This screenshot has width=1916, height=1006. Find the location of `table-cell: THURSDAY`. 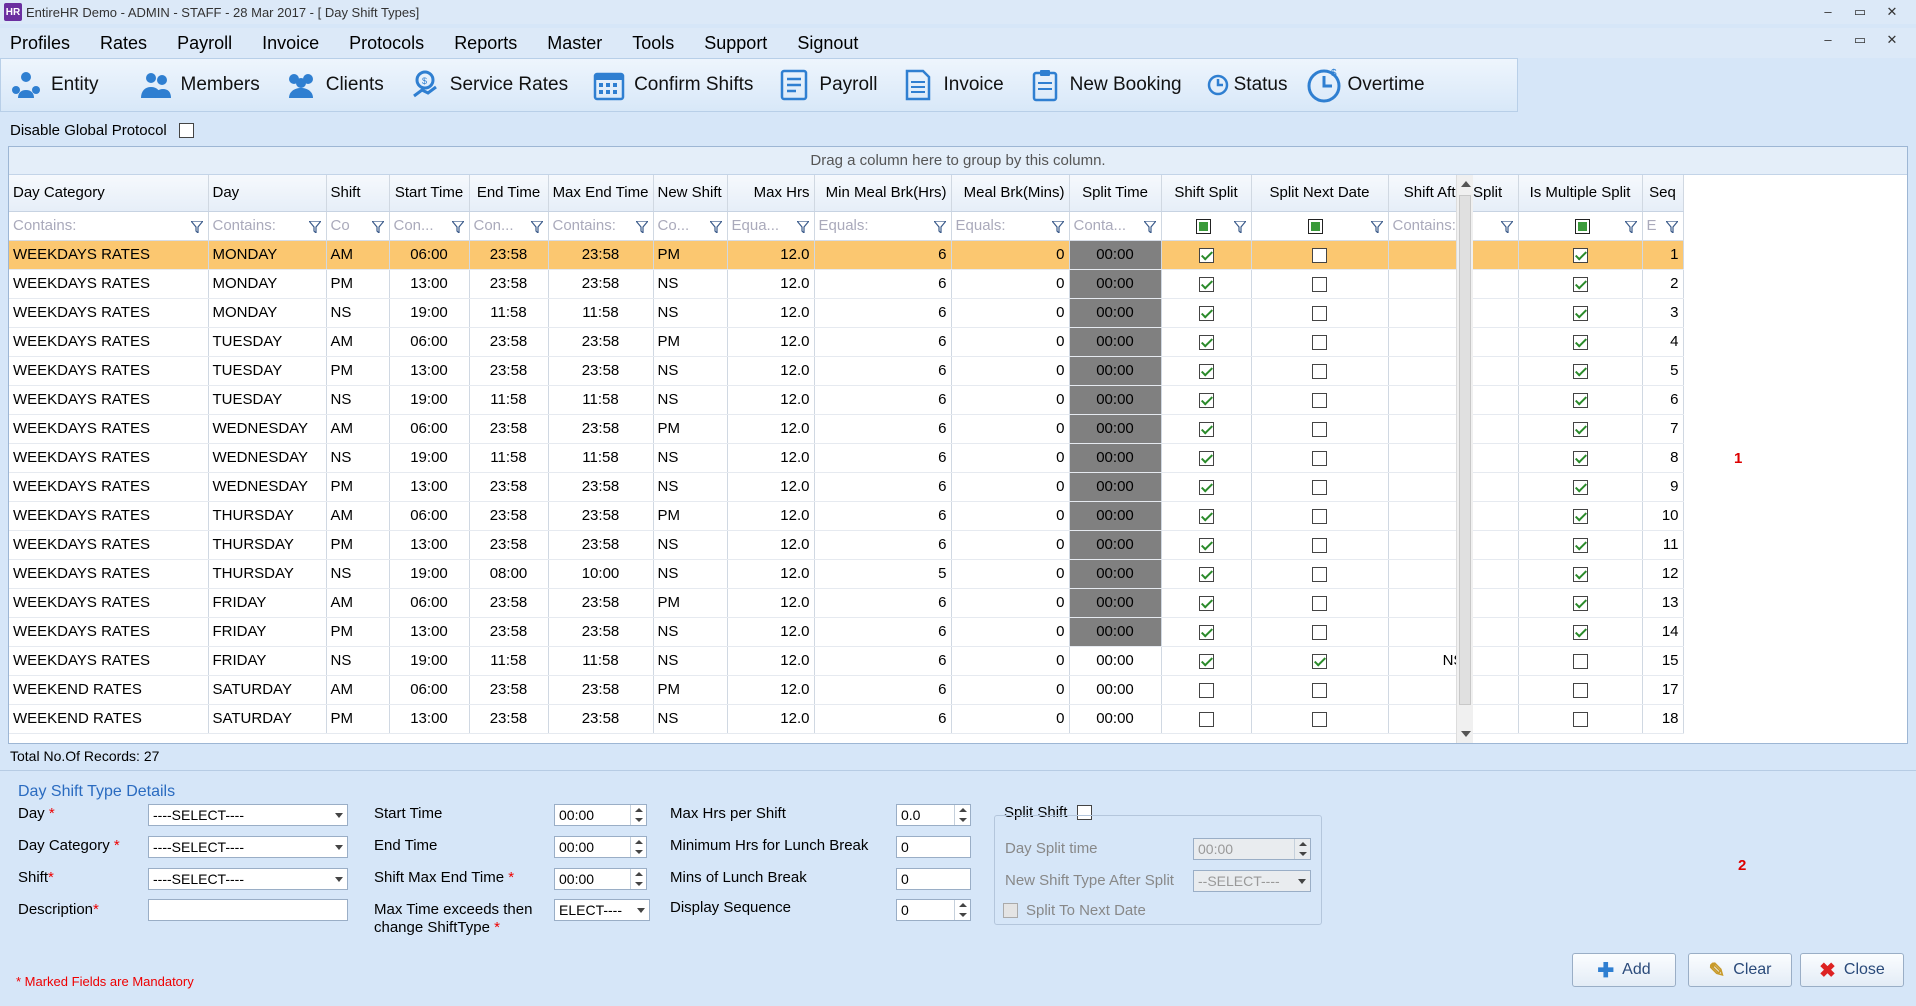

table-cell: THURSDAY is located at coordinates (267, 574).